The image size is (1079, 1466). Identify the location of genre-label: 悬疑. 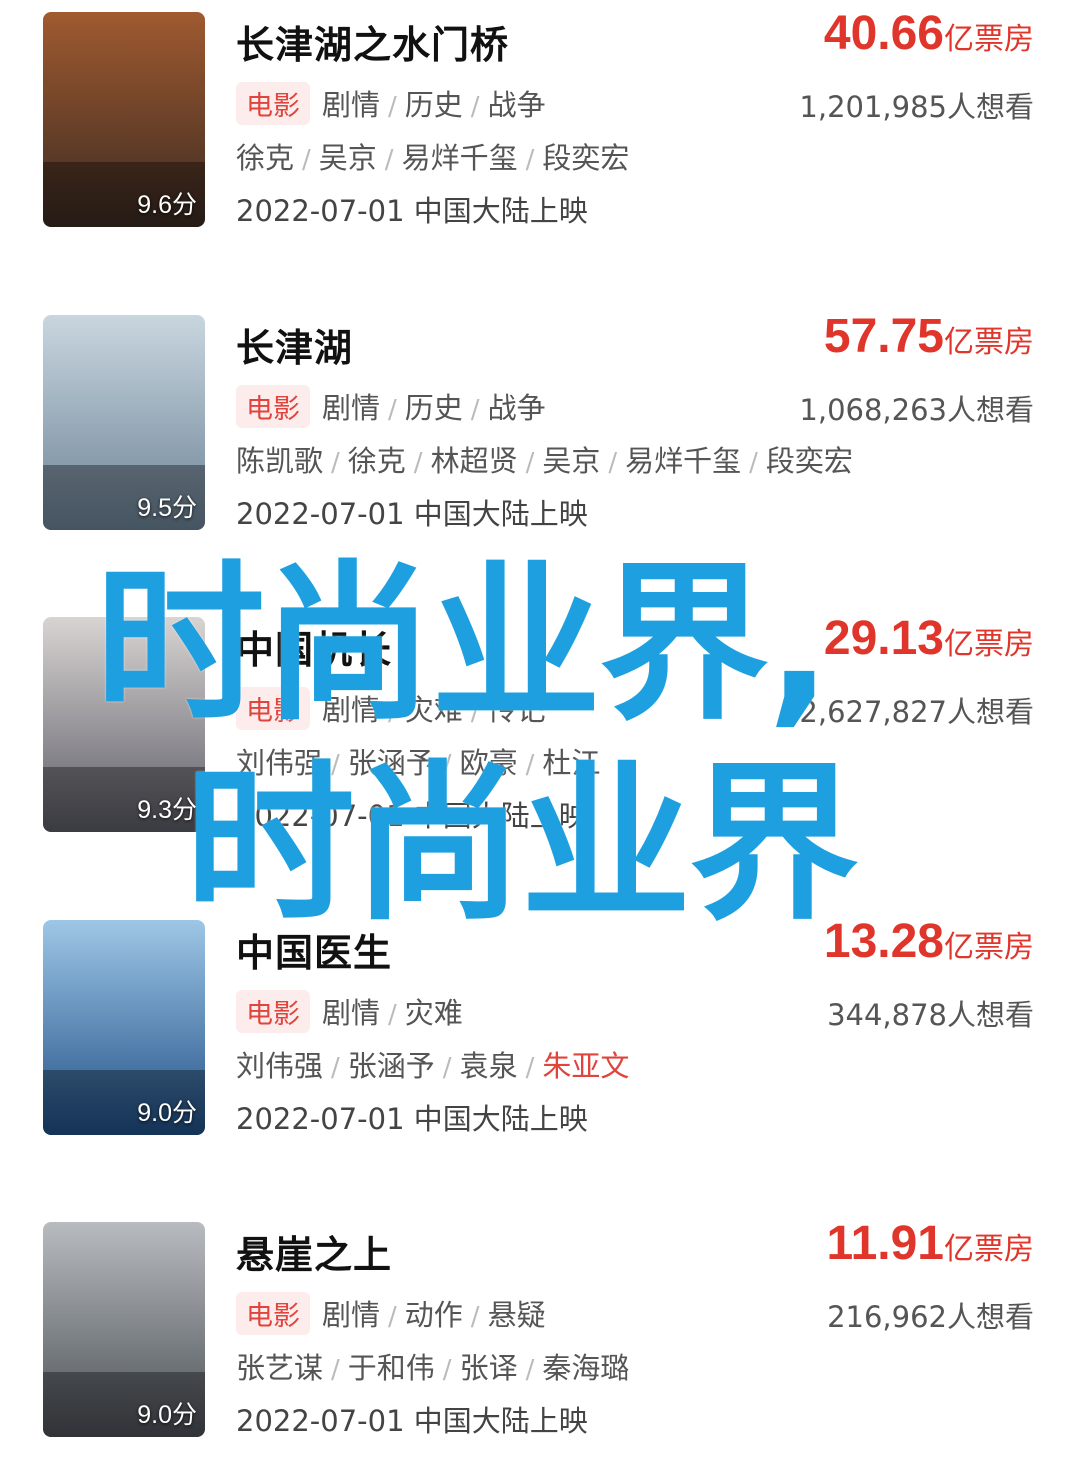
(516, 1315).